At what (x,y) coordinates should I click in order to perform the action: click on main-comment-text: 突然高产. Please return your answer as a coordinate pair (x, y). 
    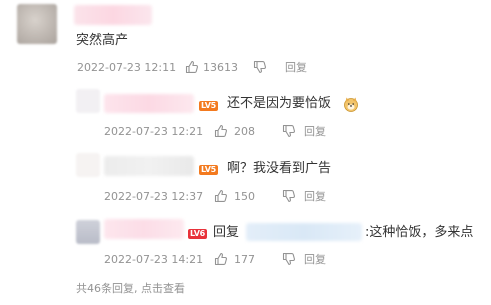
    Looking at the image, I should click on (102, 40).